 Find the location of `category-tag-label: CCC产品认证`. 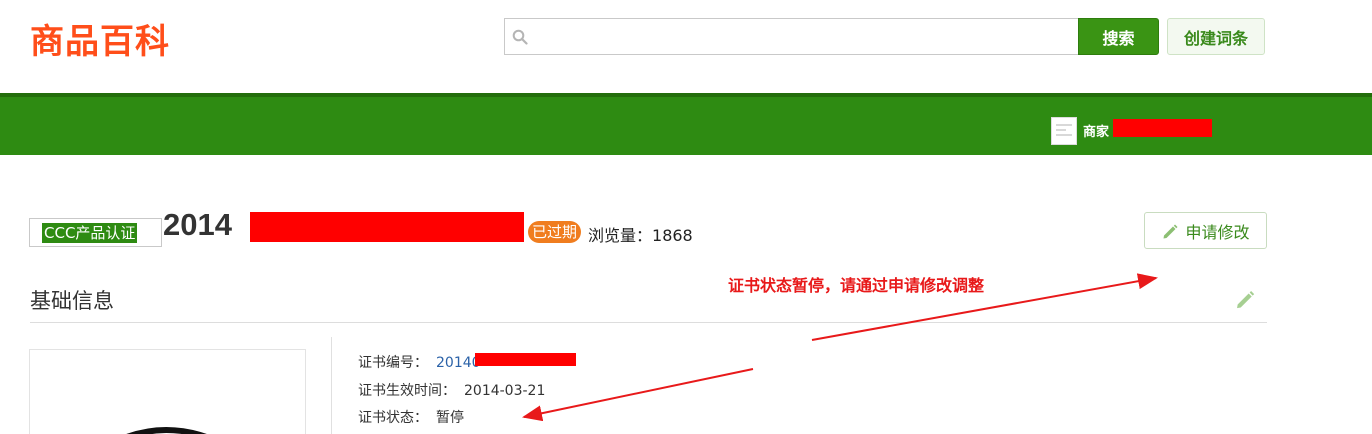

category-tag-label: CCC产品认证 is located at coordinates (90, 233).